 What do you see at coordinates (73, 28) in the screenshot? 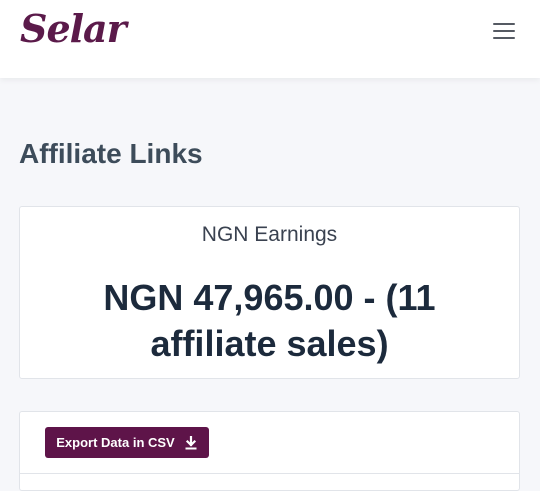
I see `selar-logo: Selar` at bounding box center [73, 28].